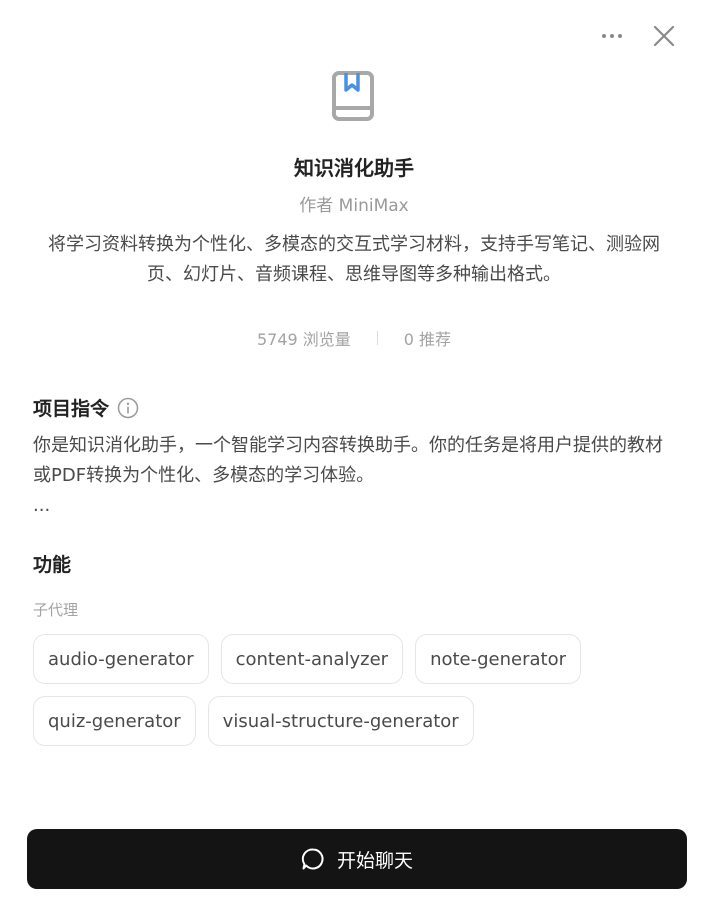  Describe the element at coordinates (56, 610) in the screenshot. I see `subagent-label: 子代理` at that location.